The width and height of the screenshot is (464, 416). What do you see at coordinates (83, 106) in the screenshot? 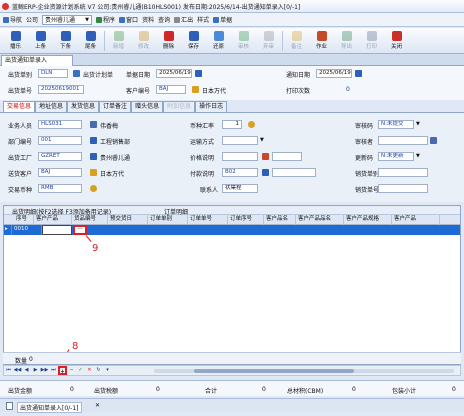
I see `tab-delivery-info: 发货信息` at bounding box center [83, 106].